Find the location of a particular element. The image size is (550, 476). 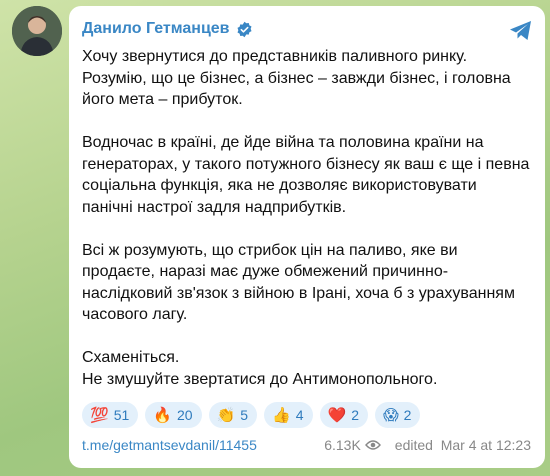

edited-timestamp: edited Mar 4 at 12:23 is located at coordinates (462, 445).